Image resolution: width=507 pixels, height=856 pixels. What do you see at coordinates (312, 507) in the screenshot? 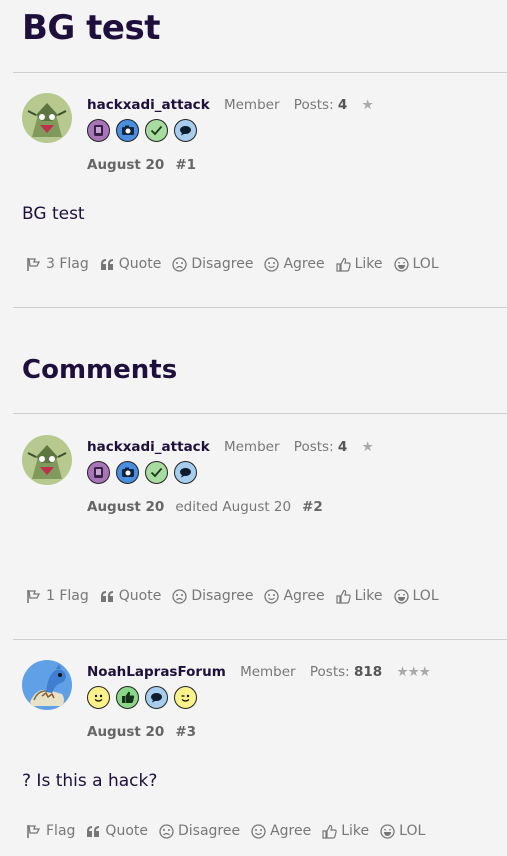
I see `post-number: #2` at bounding box center [312, 507].